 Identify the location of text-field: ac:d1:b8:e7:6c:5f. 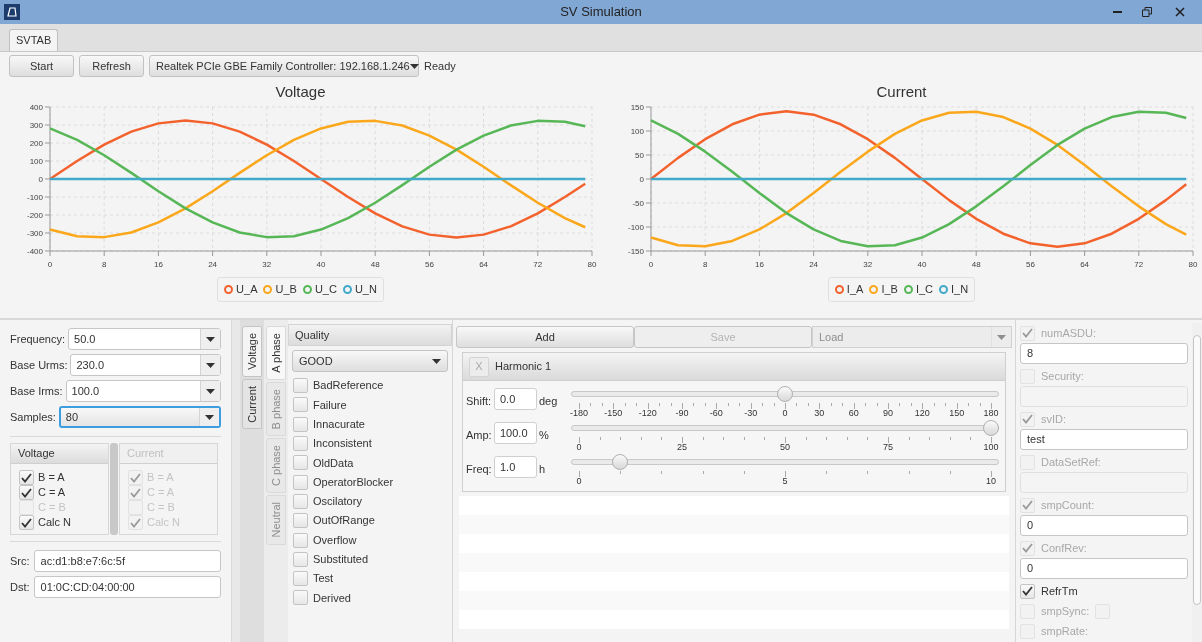
(127, 561).